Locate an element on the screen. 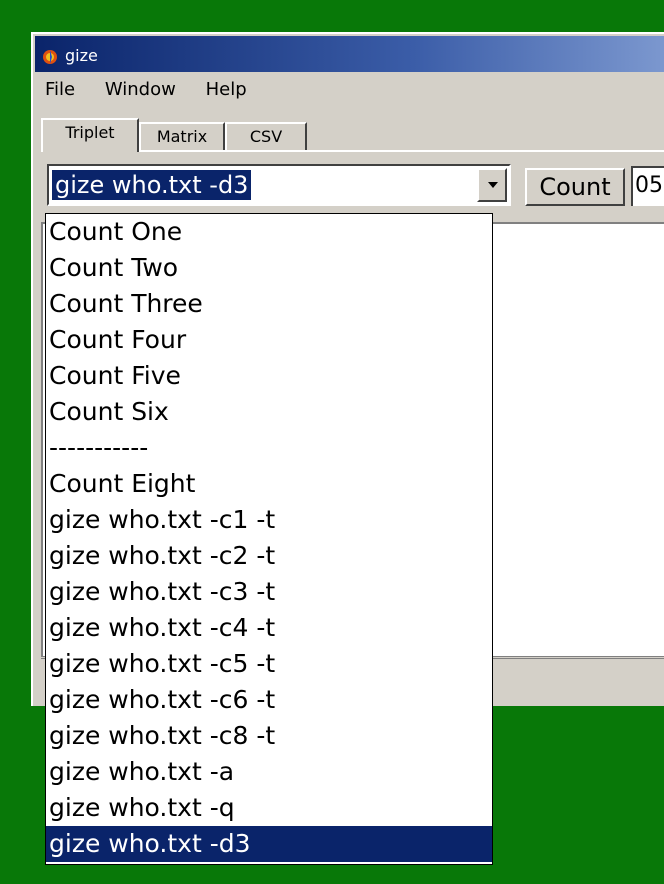 The width and height of the screenshot is (664, 884). gize-app-icon is located at coordinates (50, 57).